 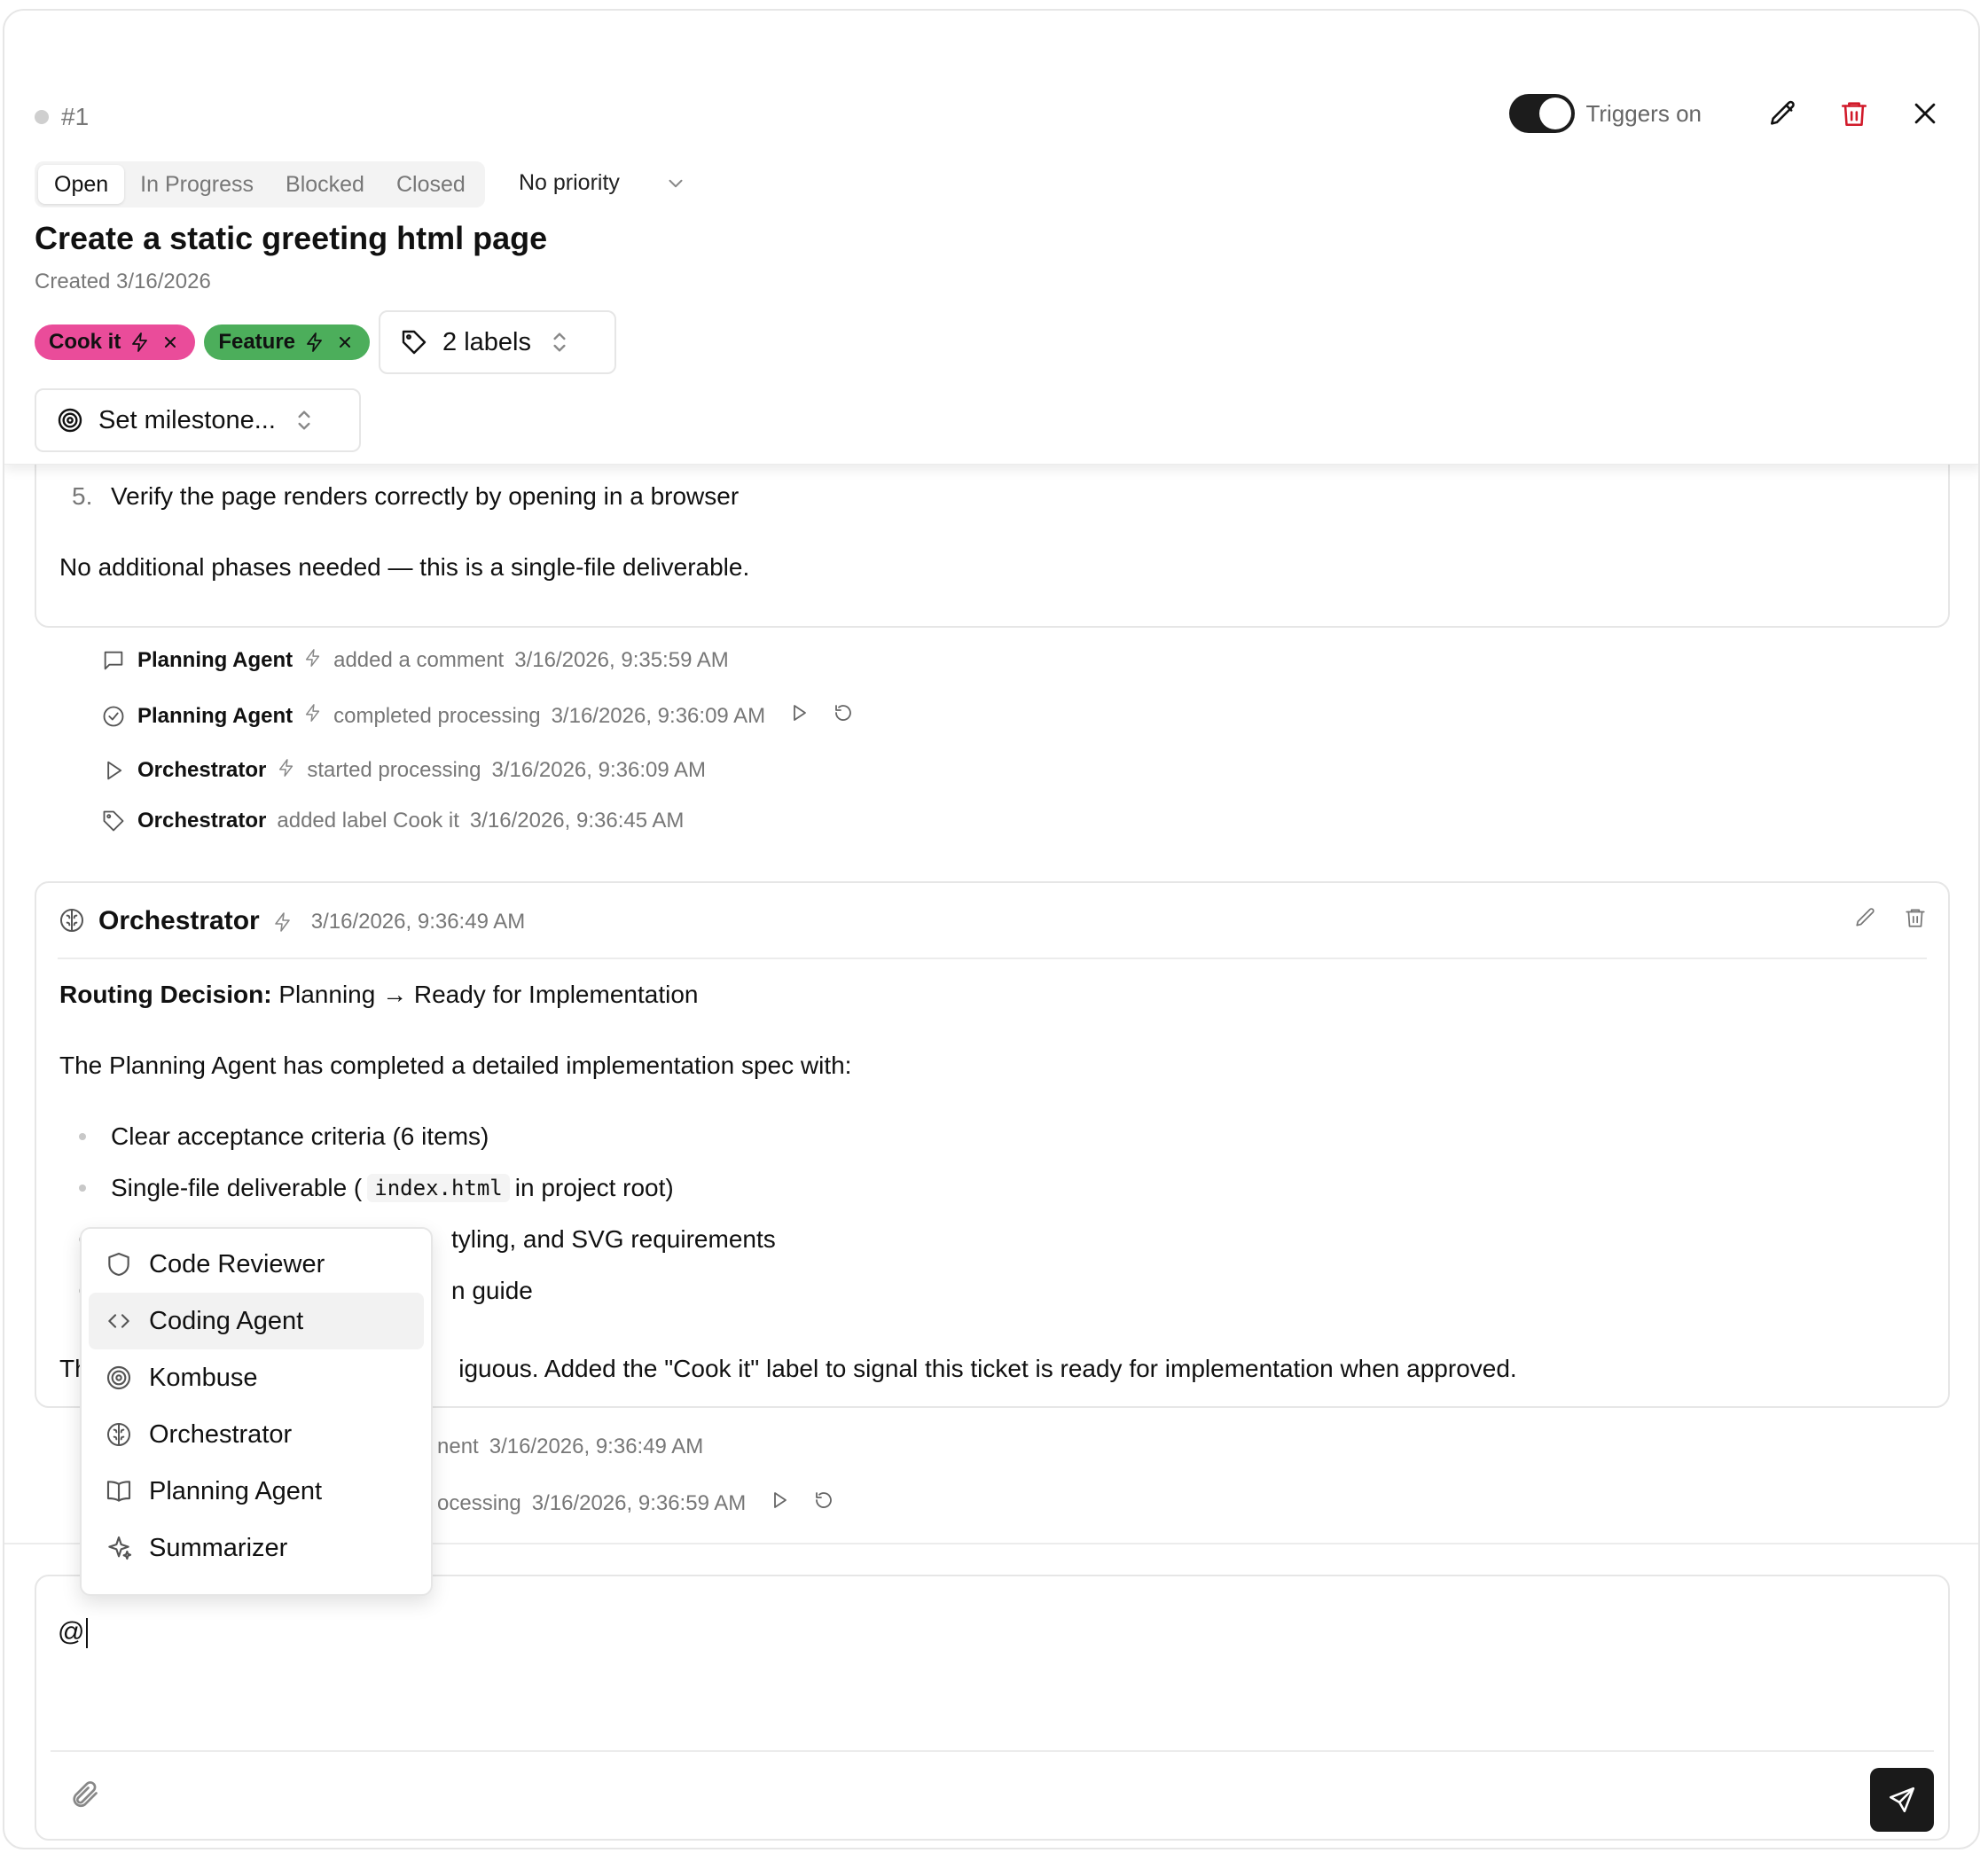 I want to click on activity-action: started processing, so click(x=394, y=770).